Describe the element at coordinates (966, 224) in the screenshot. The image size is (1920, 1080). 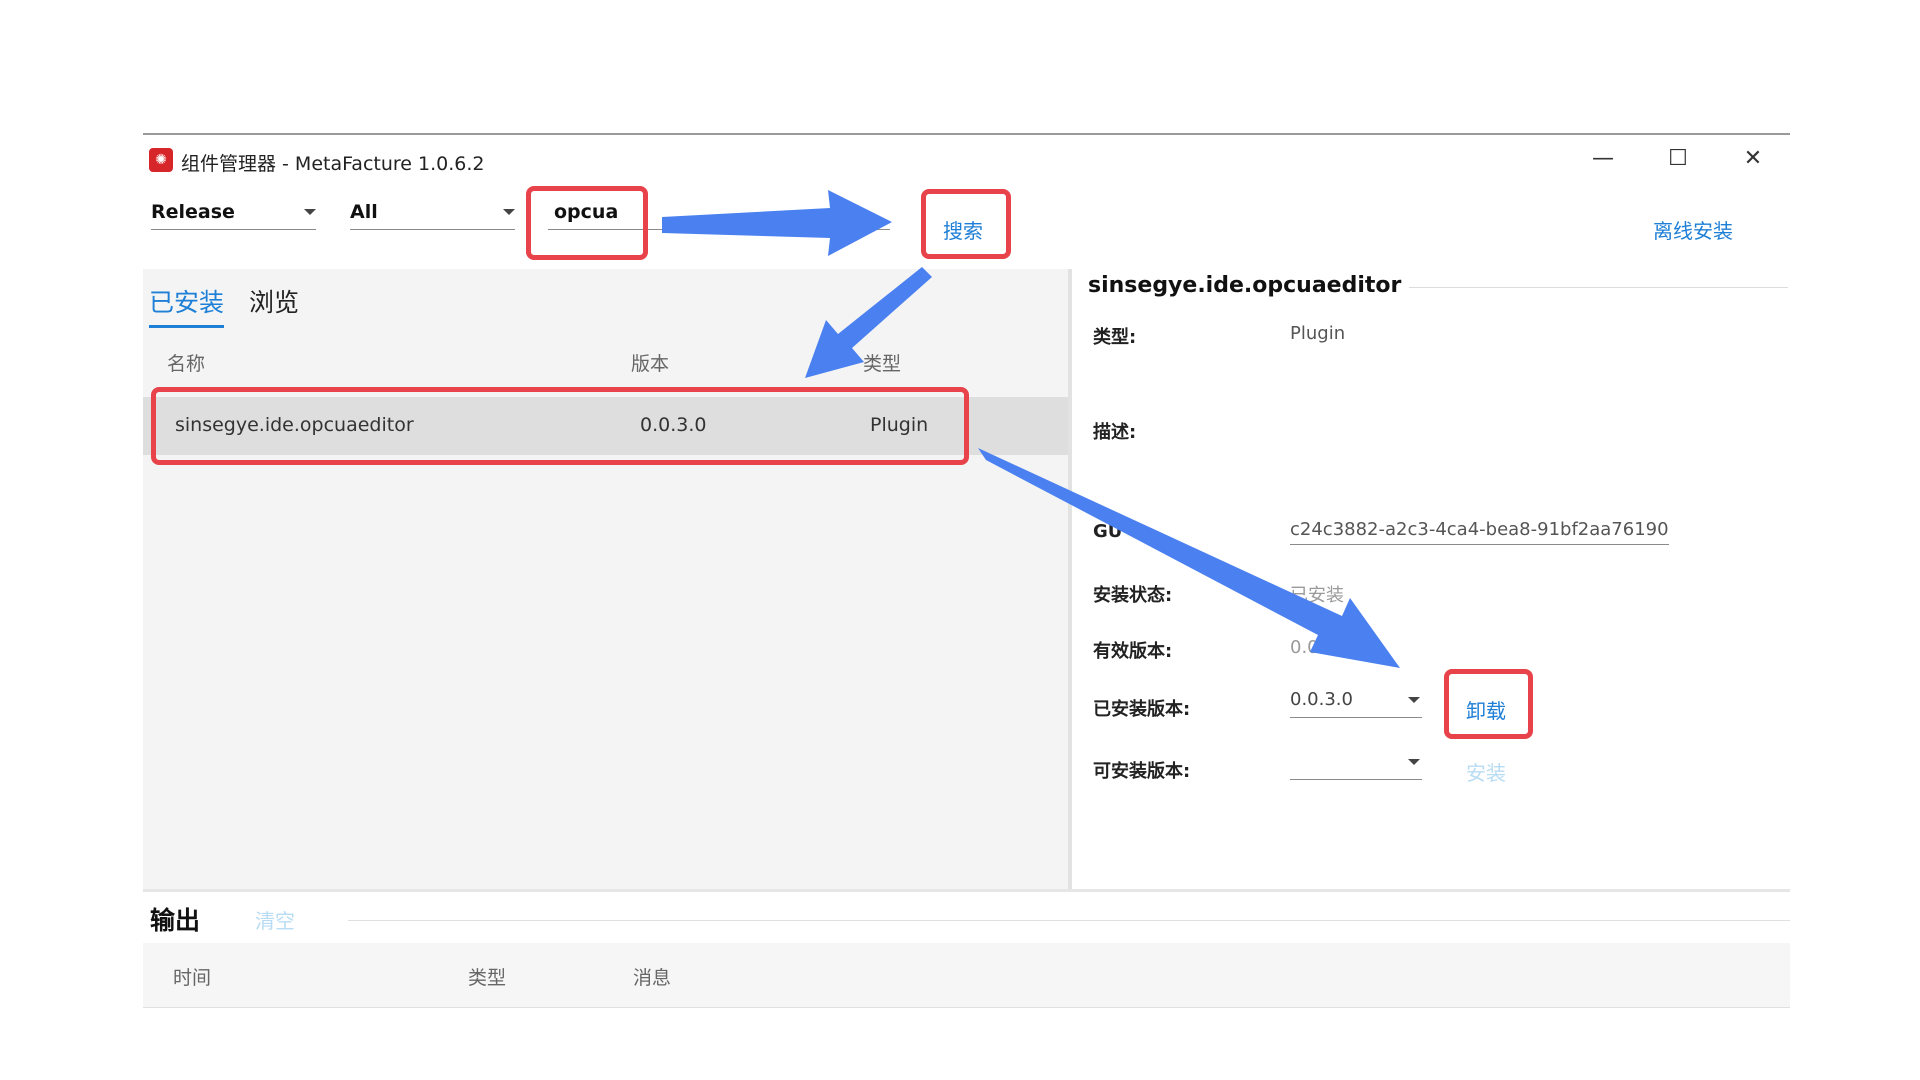
I see `search-button-highlight` at that location.